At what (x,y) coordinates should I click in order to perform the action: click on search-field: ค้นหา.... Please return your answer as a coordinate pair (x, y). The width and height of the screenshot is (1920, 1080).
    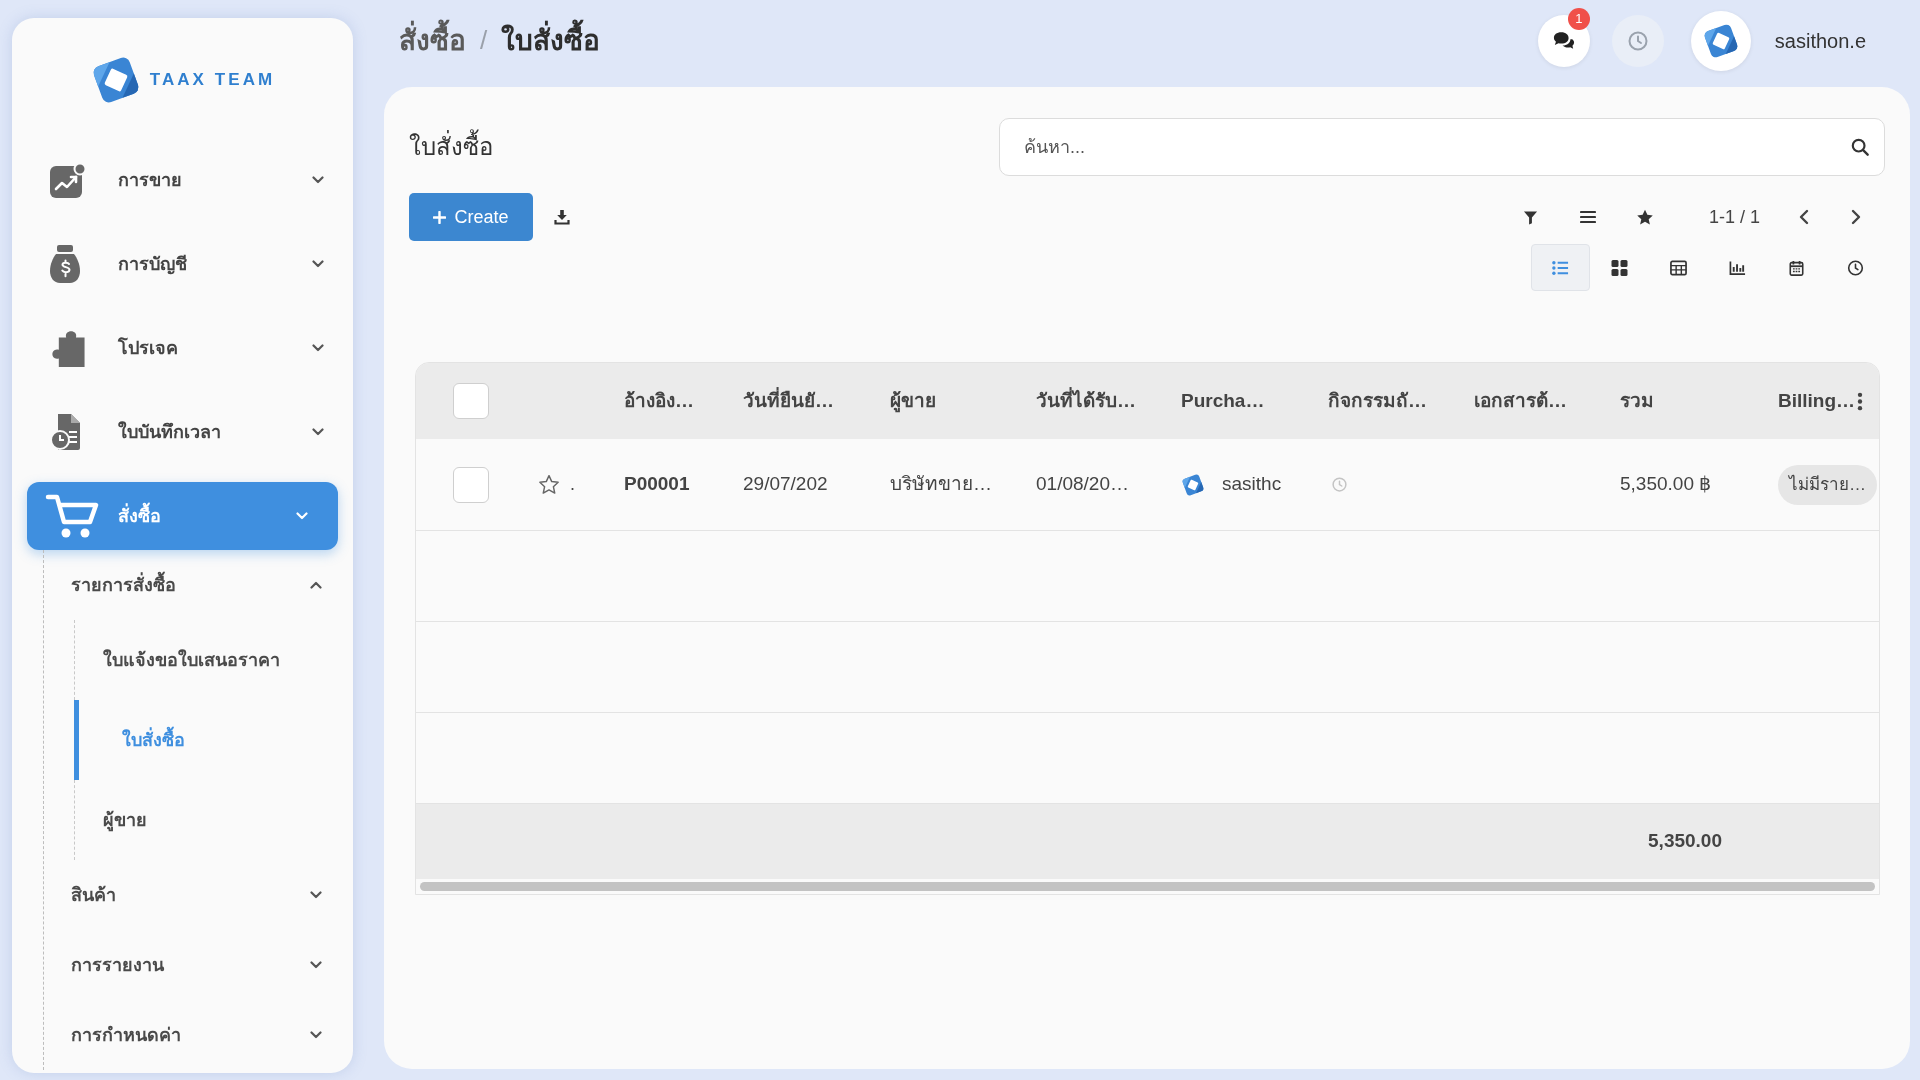
    Looking at the image, I should click on (1442, 147).